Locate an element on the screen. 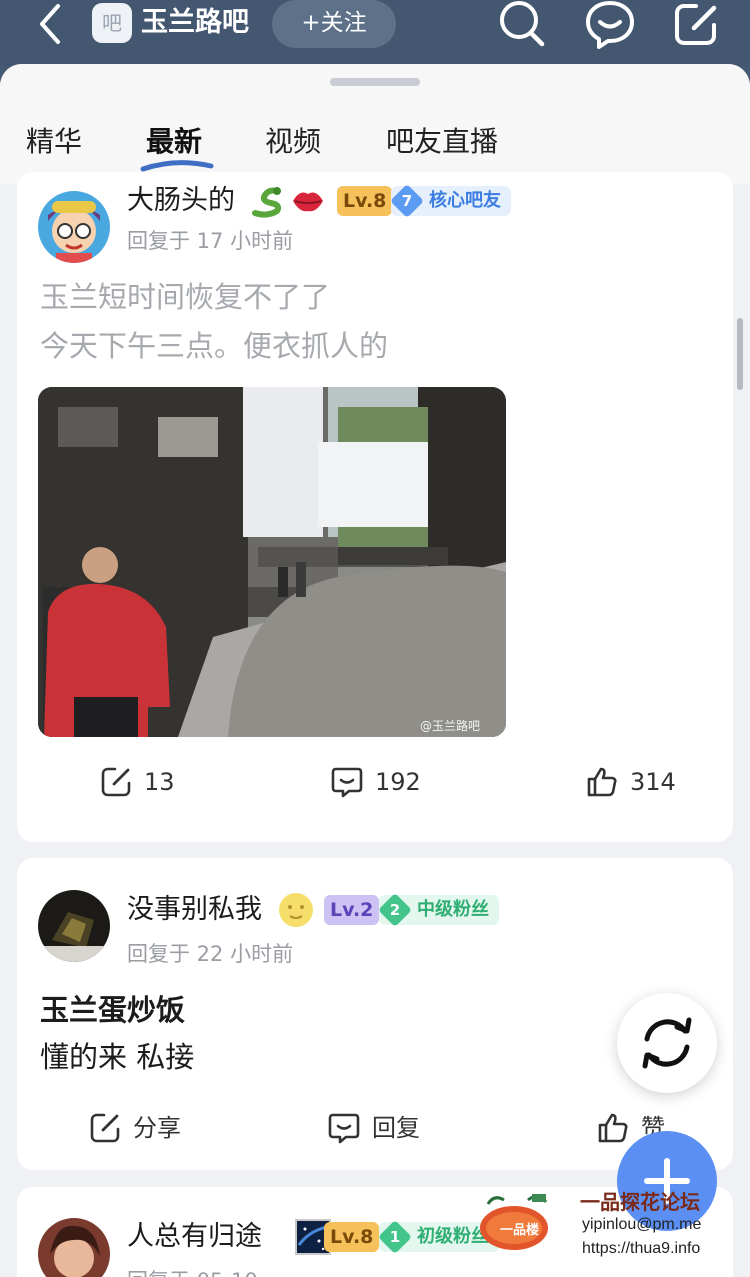 Image resolution: width=750 pixels, height=1277 pixels. fan-badge-label: 核心吧友 is located at coordinates (465, 200).